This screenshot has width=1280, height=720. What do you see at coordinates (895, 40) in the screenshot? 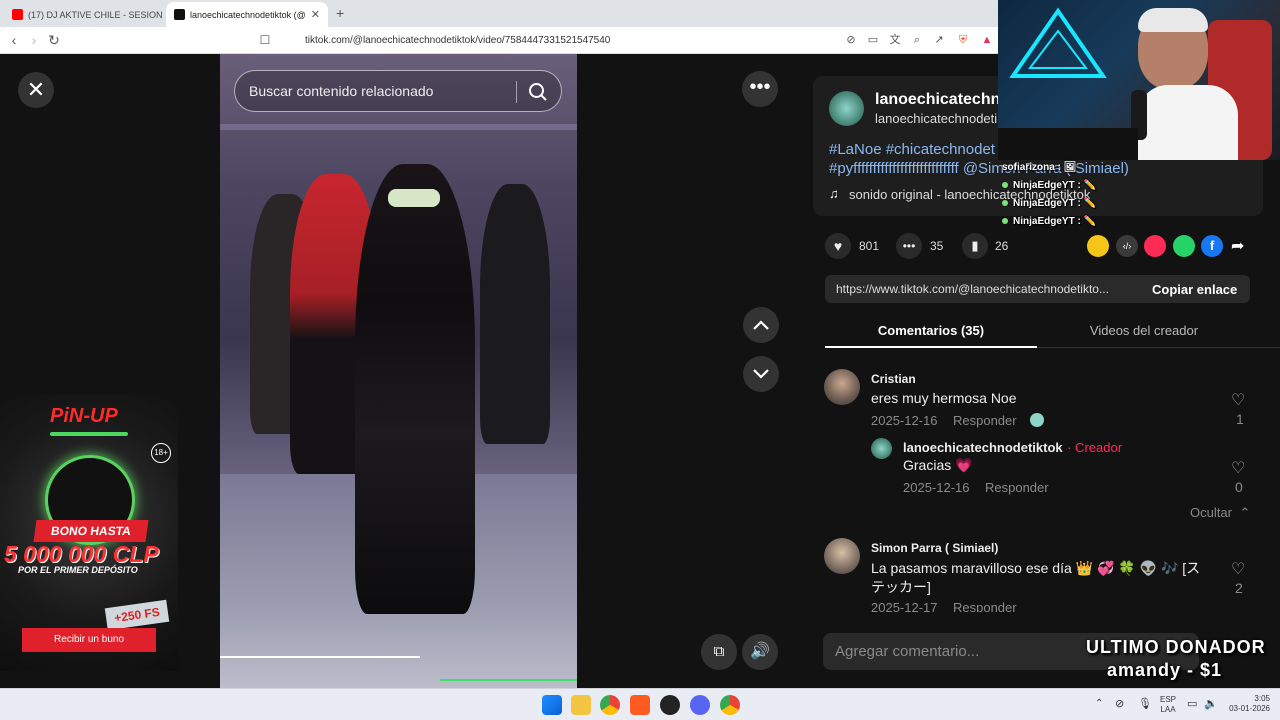
I see `translate-icon: 文` at bounding box center [895, 40].